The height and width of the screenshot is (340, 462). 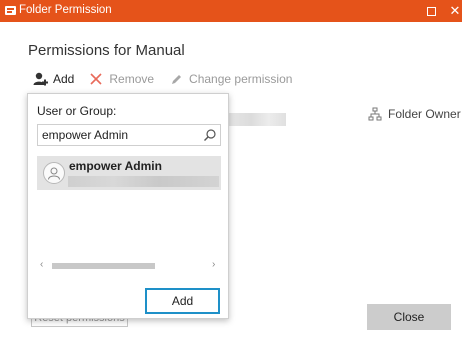 I want to click on remove-label: Remove, so click(x=132, y=79).